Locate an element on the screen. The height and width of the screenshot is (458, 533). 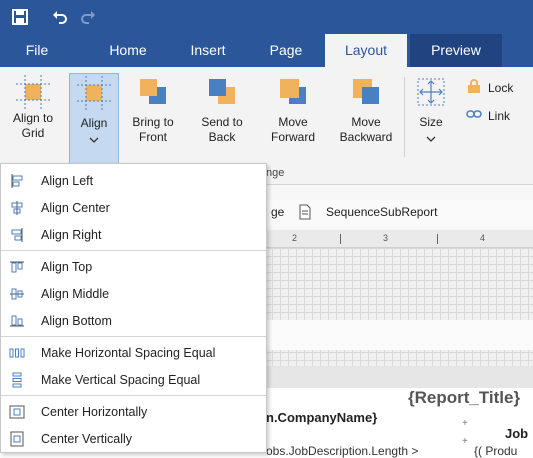
align-to-grid-icon is located at coordinates (33, 92).